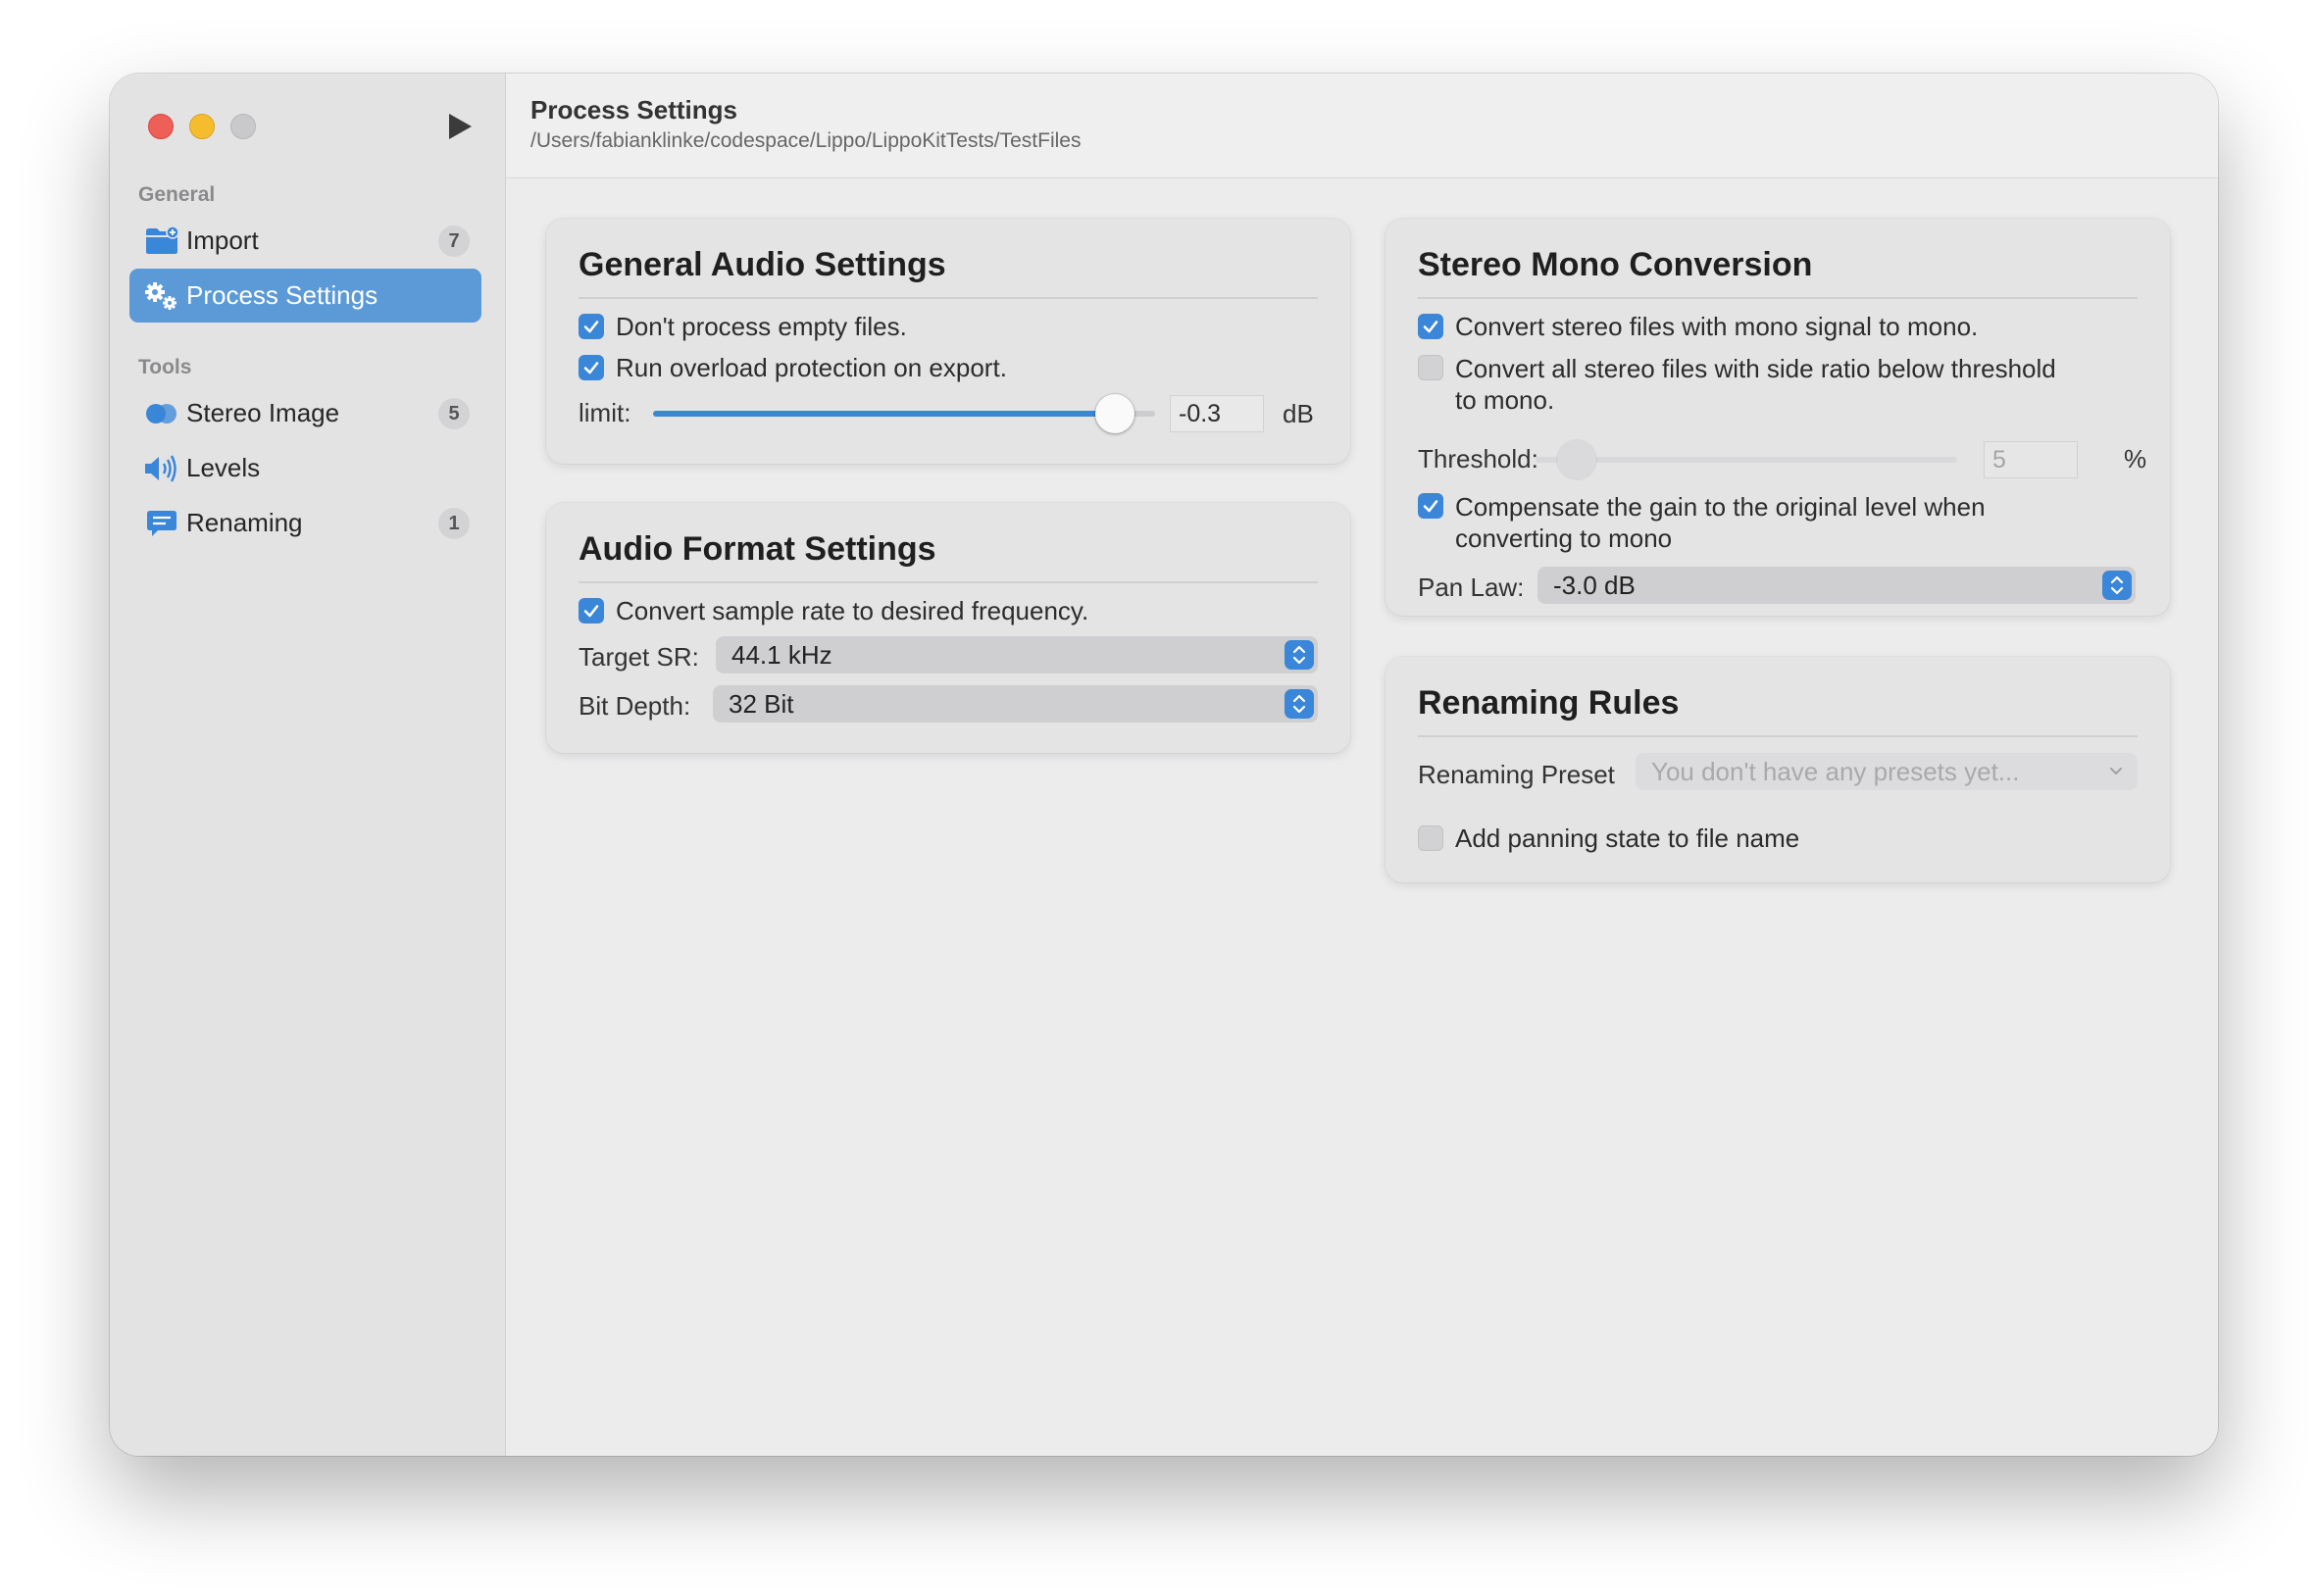  I want to click on checkbox-label: Don't process empty files., so click(761, 326).